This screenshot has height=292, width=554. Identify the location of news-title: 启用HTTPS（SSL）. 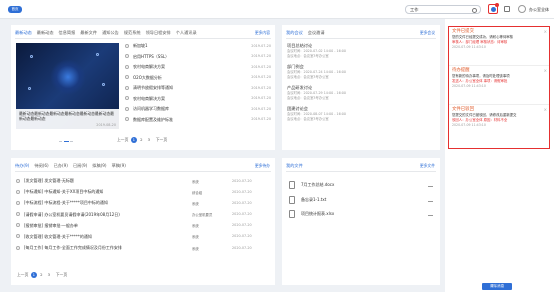
(151, 57).